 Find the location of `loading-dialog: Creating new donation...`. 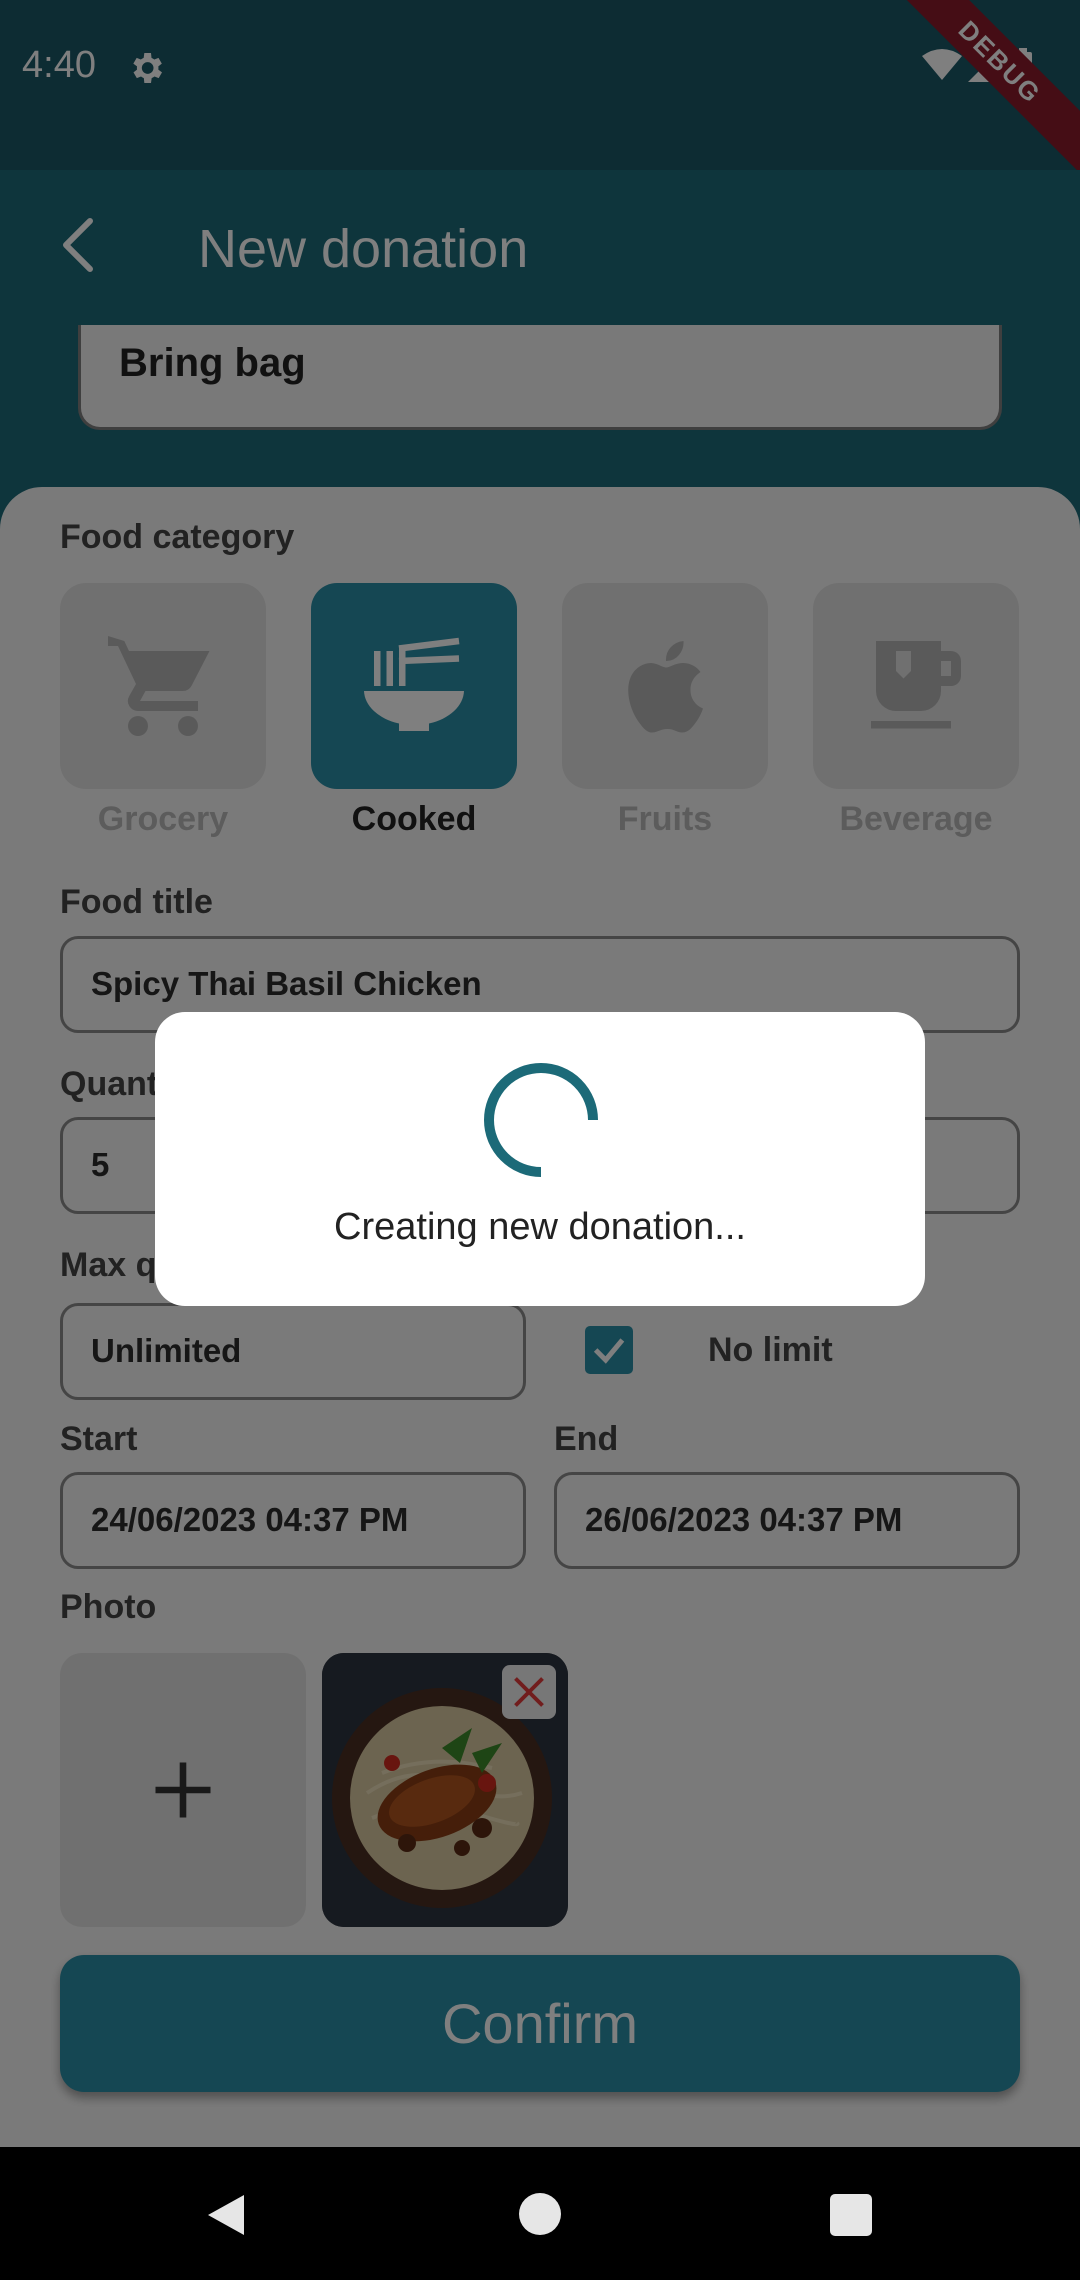

loading-dialog: Creating new donation... is located at coordinates (540, 1159).